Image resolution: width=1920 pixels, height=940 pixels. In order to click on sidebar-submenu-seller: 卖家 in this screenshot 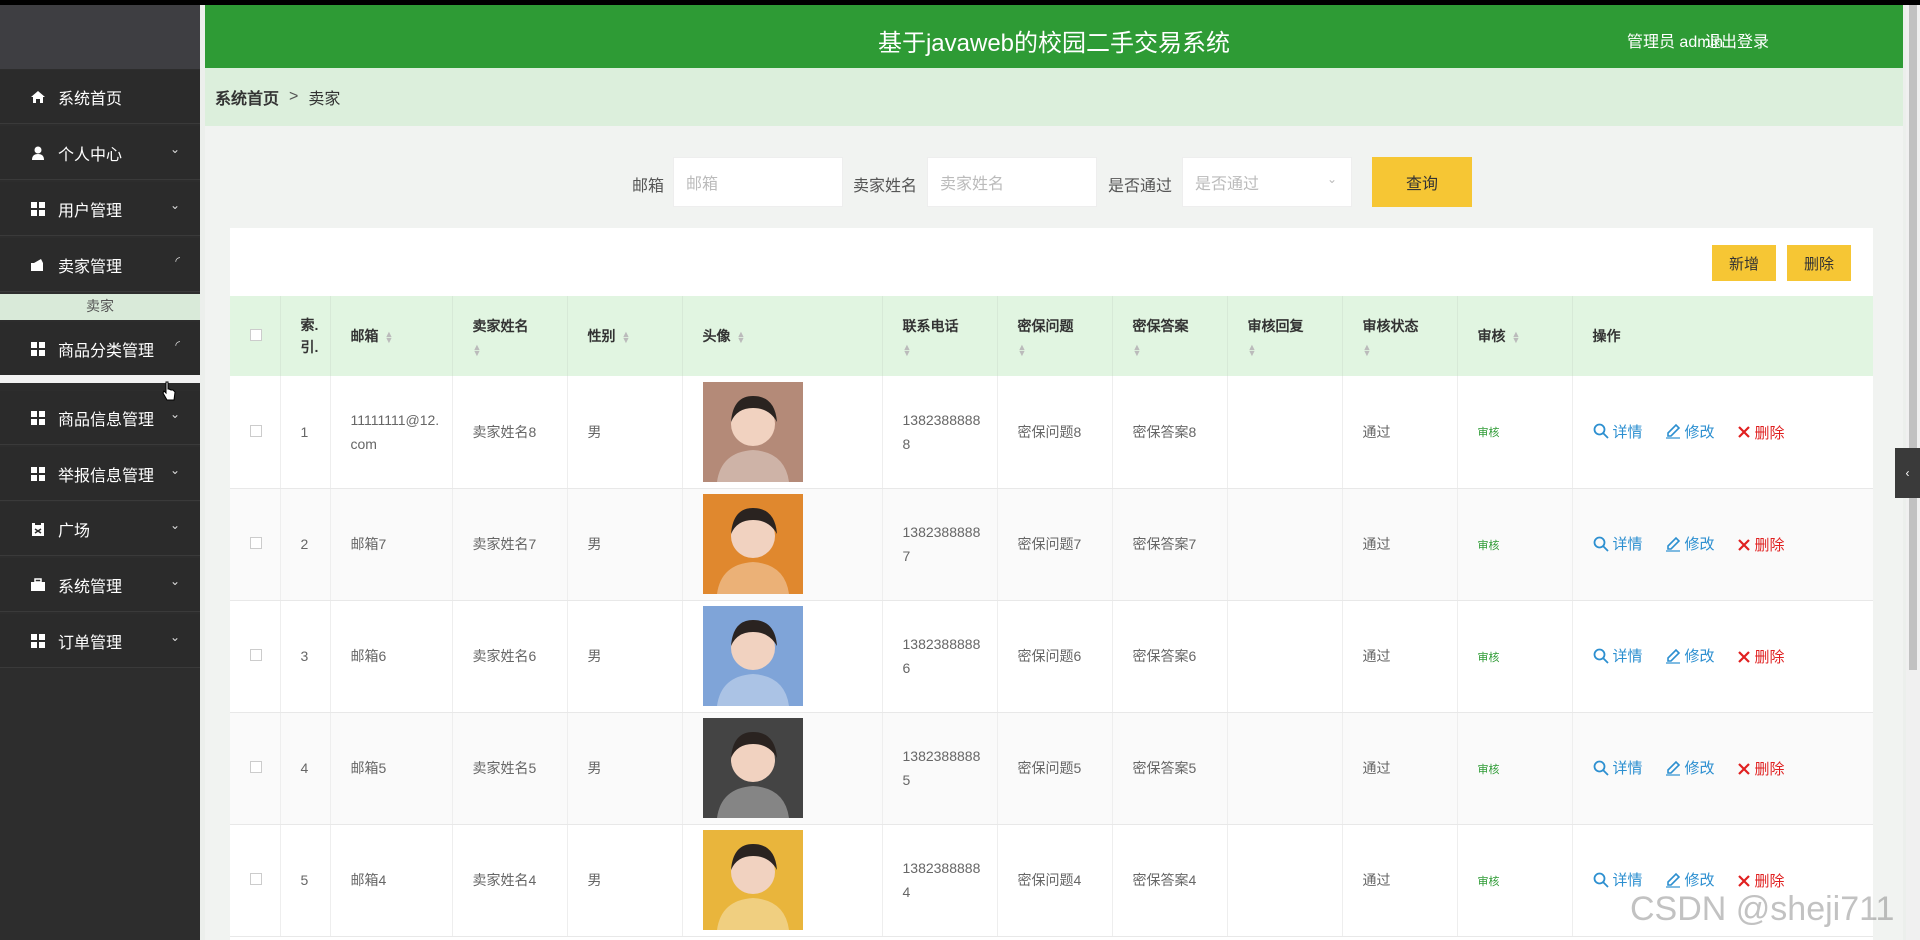, I will do `click(100, 307)`.